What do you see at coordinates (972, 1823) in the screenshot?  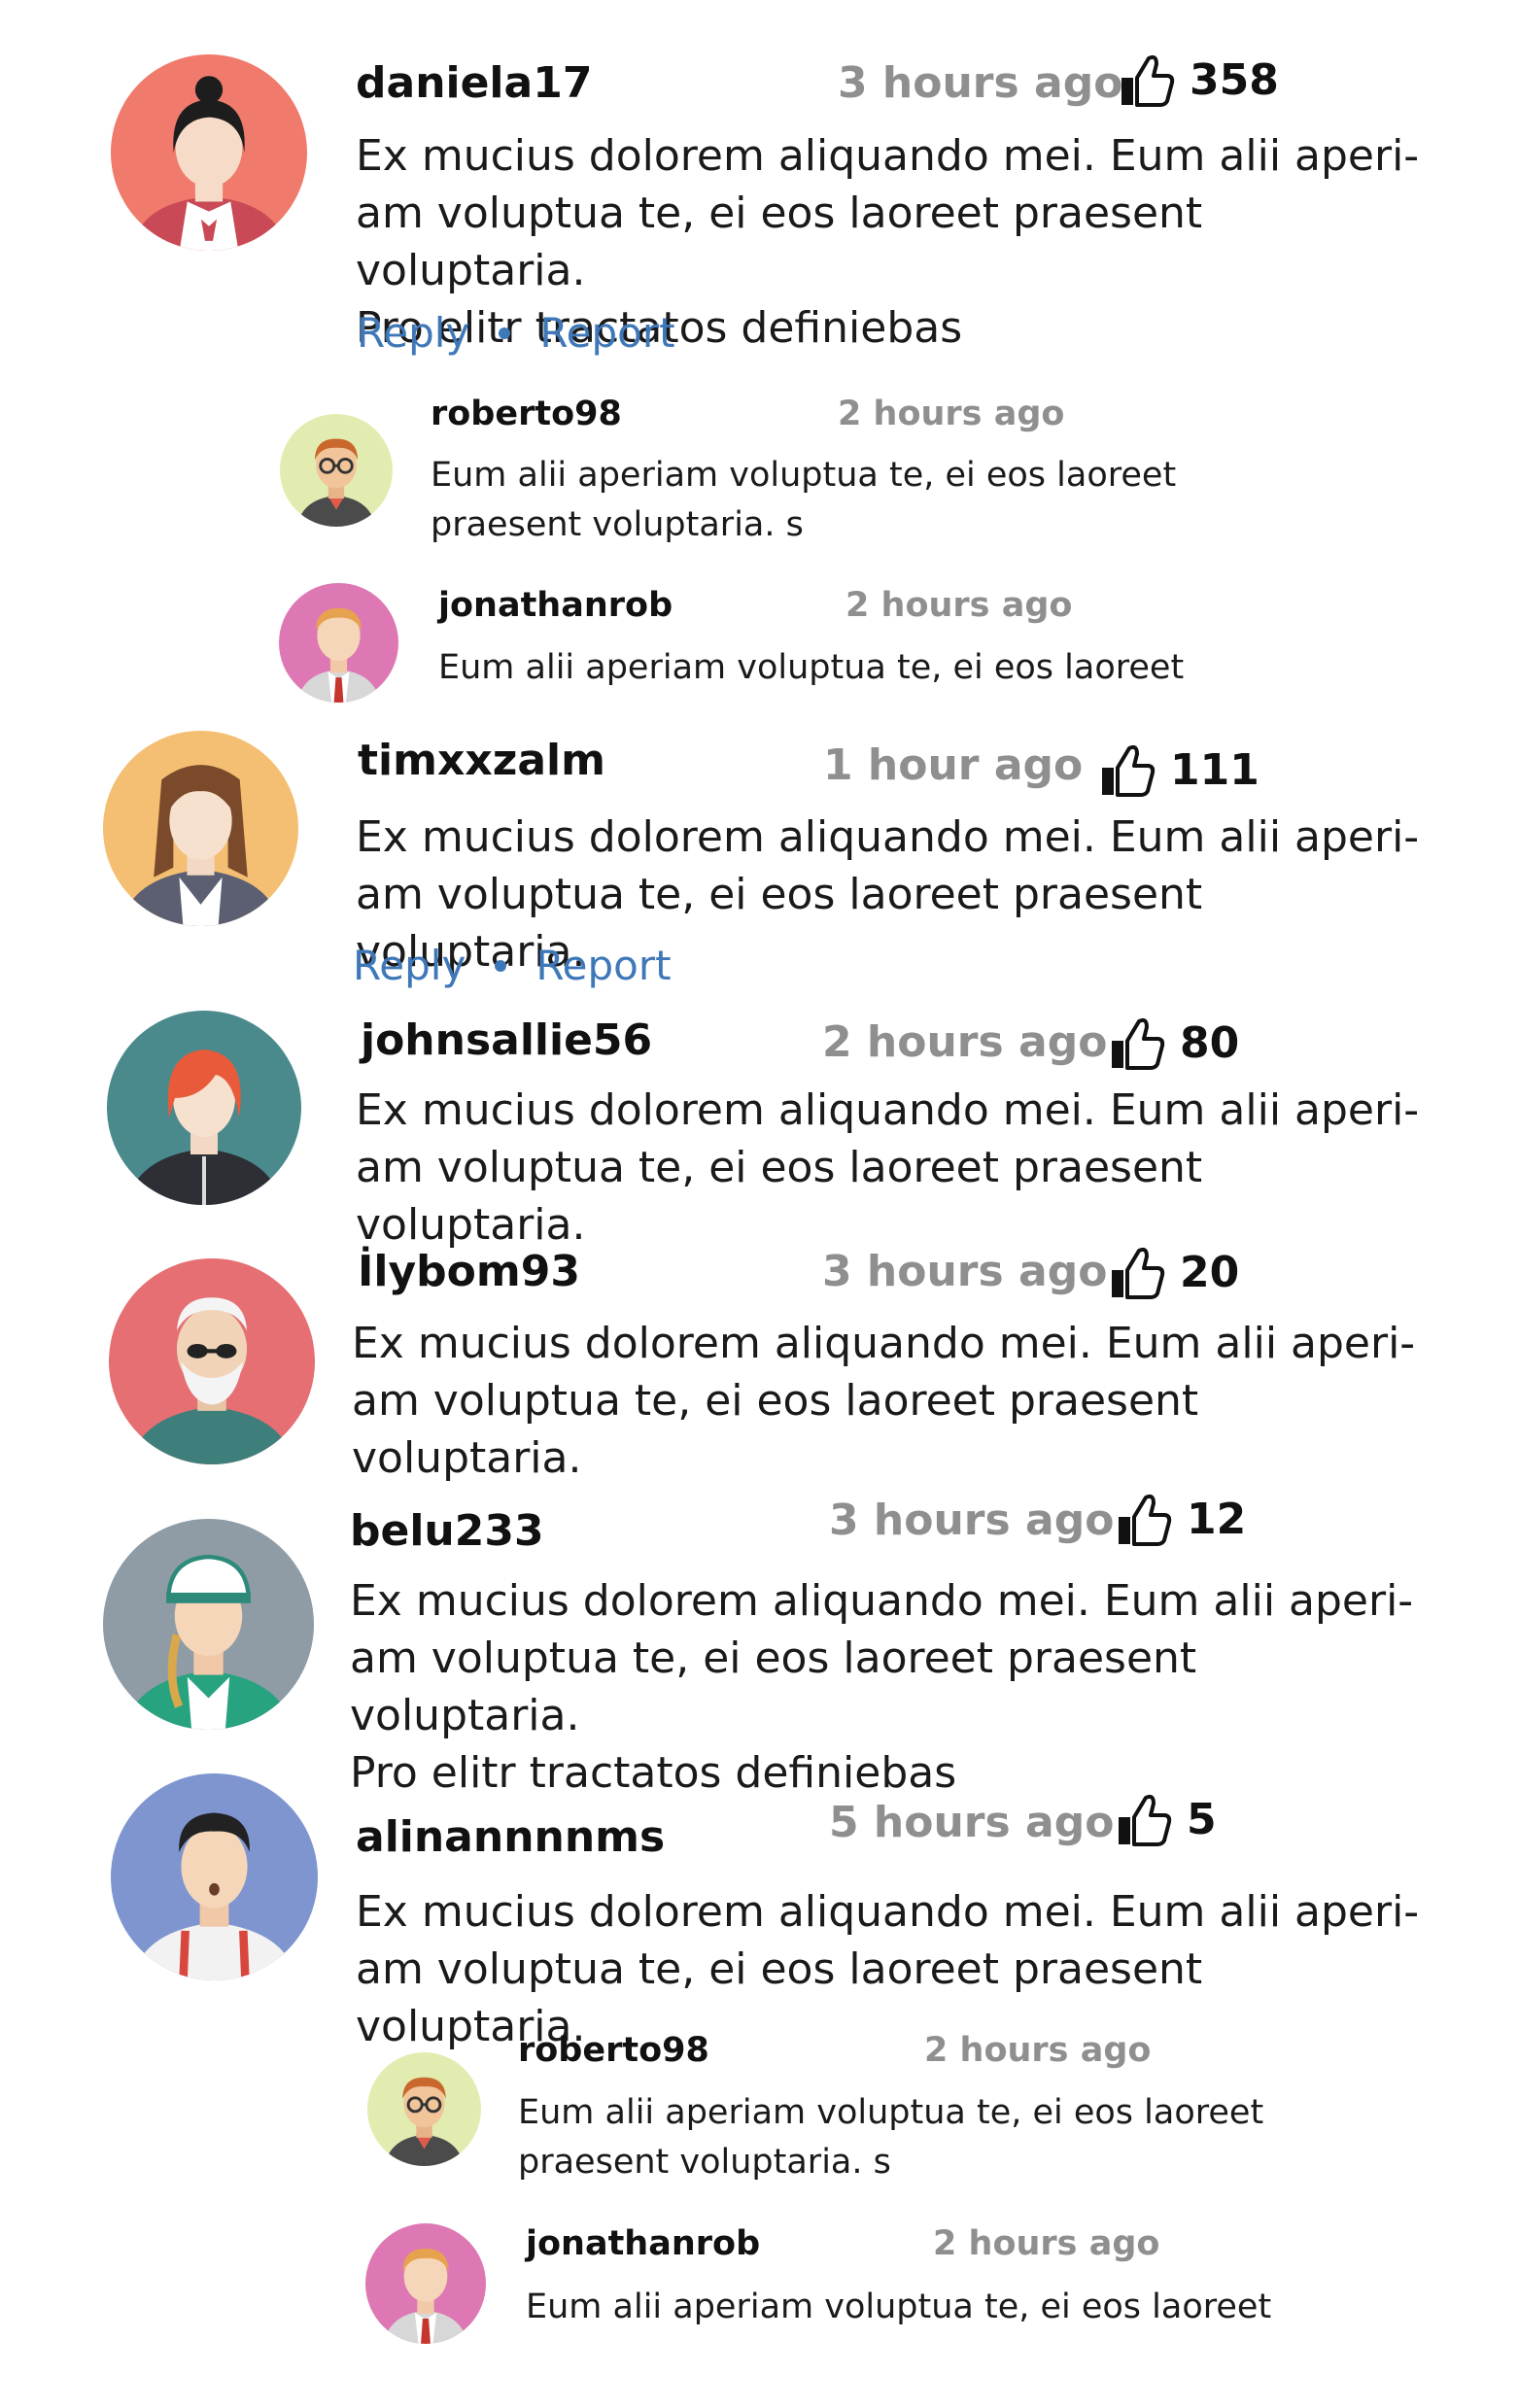 I see `comment-timestamp: 5 hours ago` at bounding box center [972, 1823].